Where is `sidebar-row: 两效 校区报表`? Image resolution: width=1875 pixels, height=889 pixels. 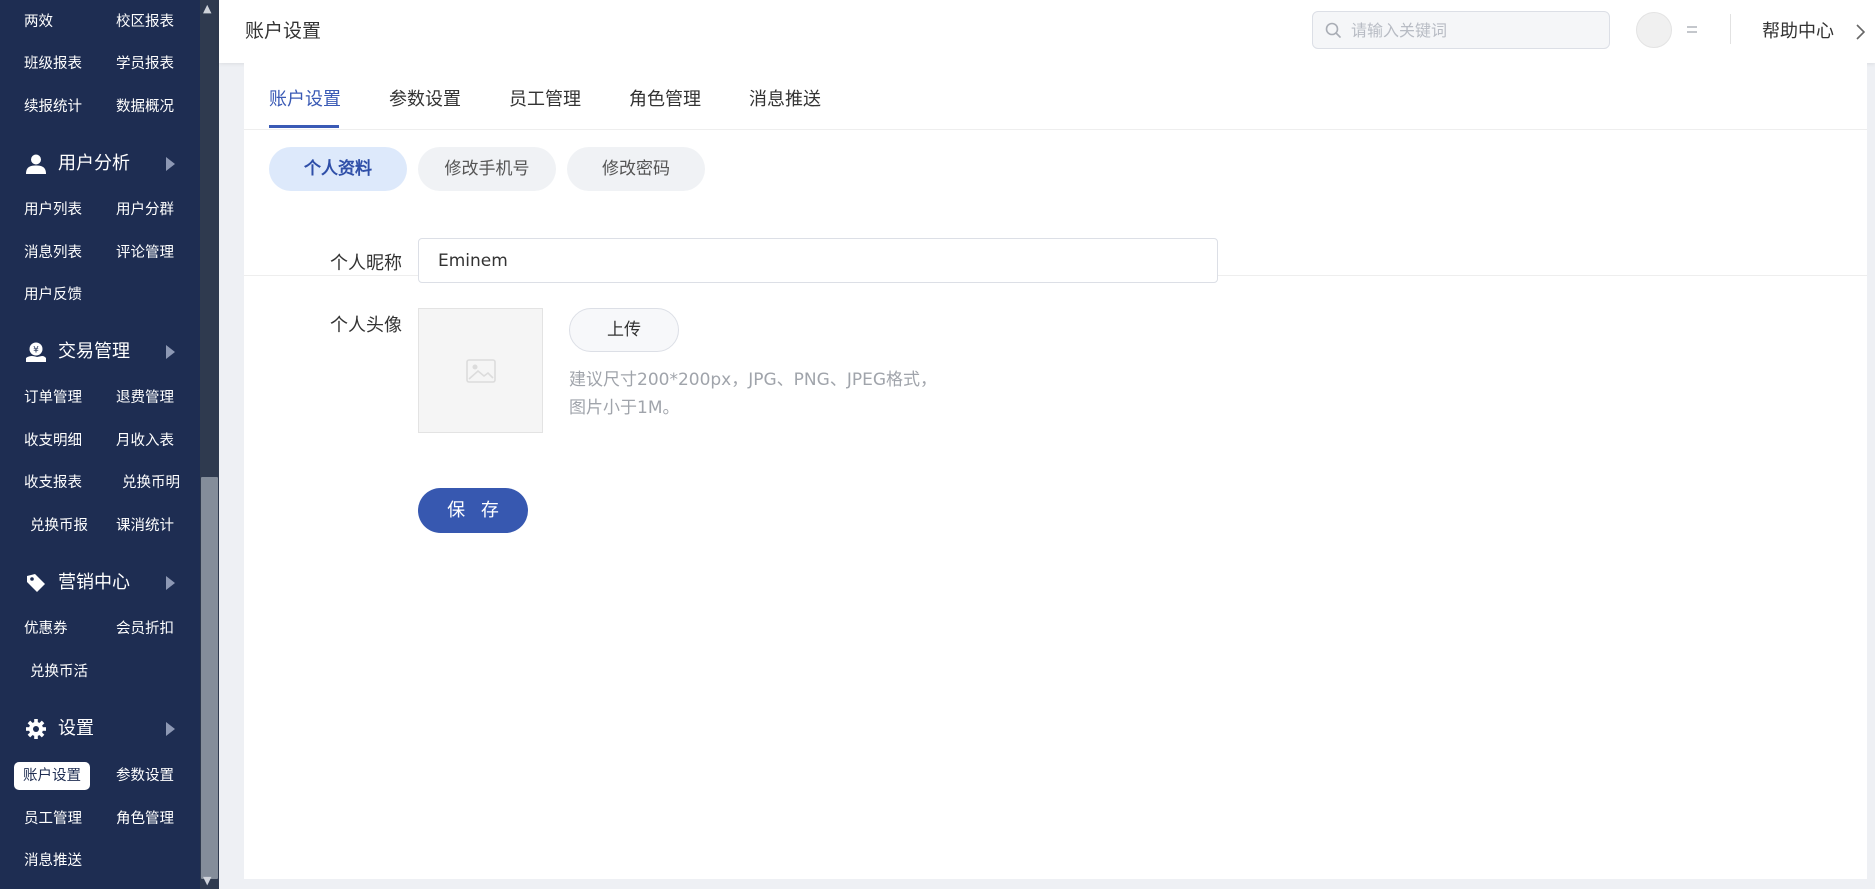
sidebar-row: 两效 校区报表 is located at coordinates (100, 22).